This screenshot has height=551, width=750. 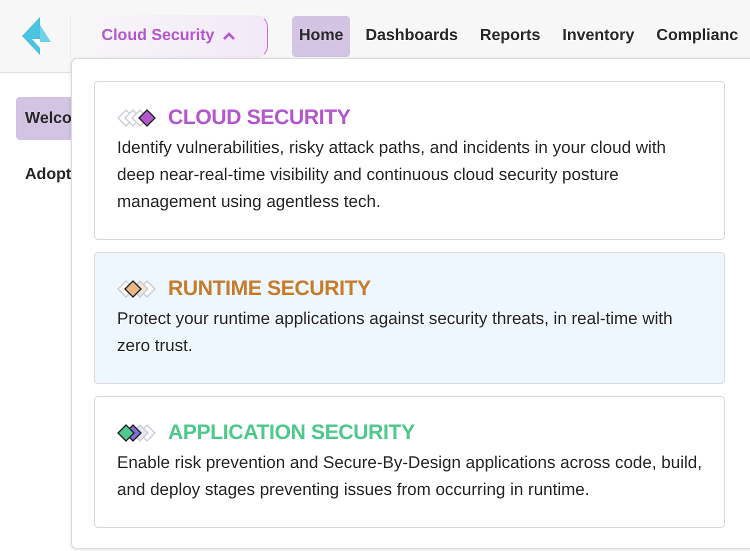 What do you see at coordinates (411, 36) in the screenshot?
I see `nav-tab: Dashboards` at bounding box center [411, 36].